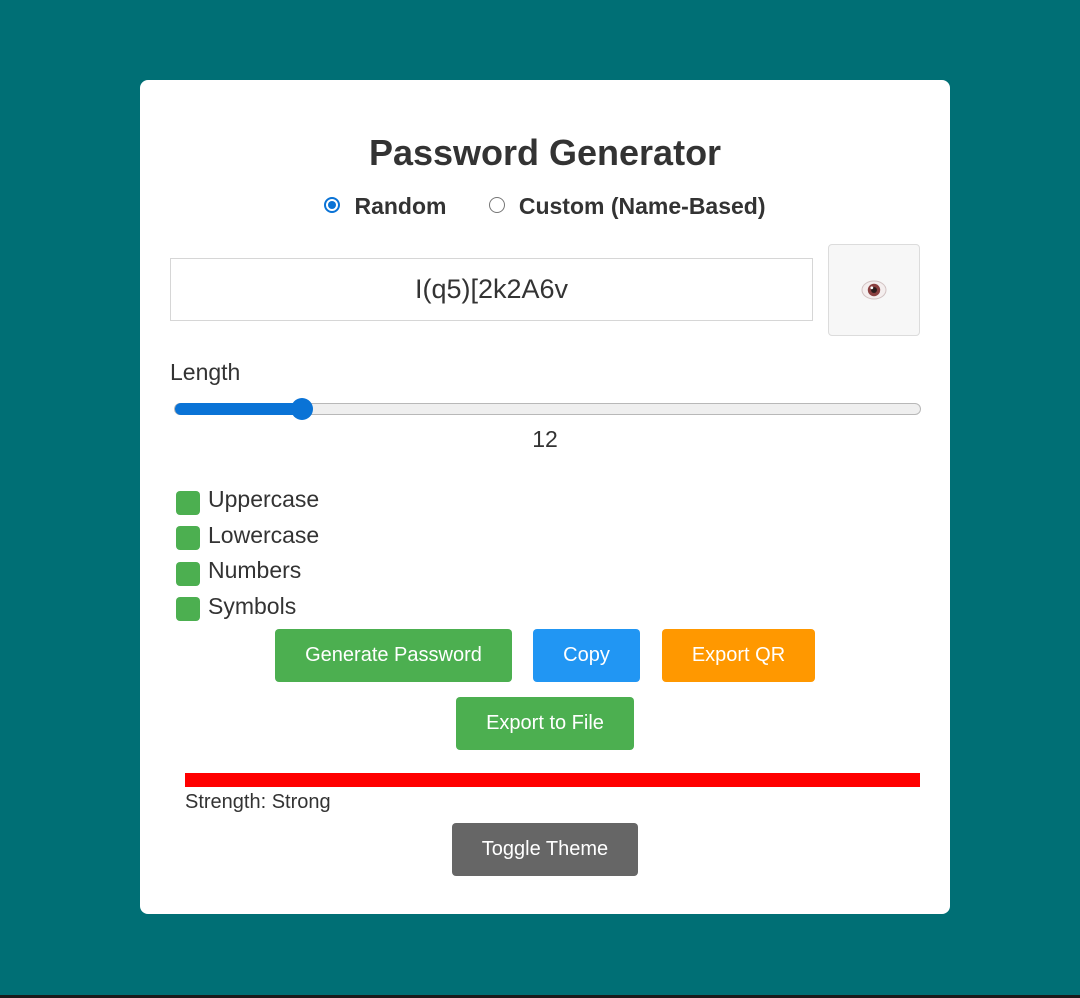 The image size is (1080, 998). I want to click on length-slider-fill, so click(238, 409).